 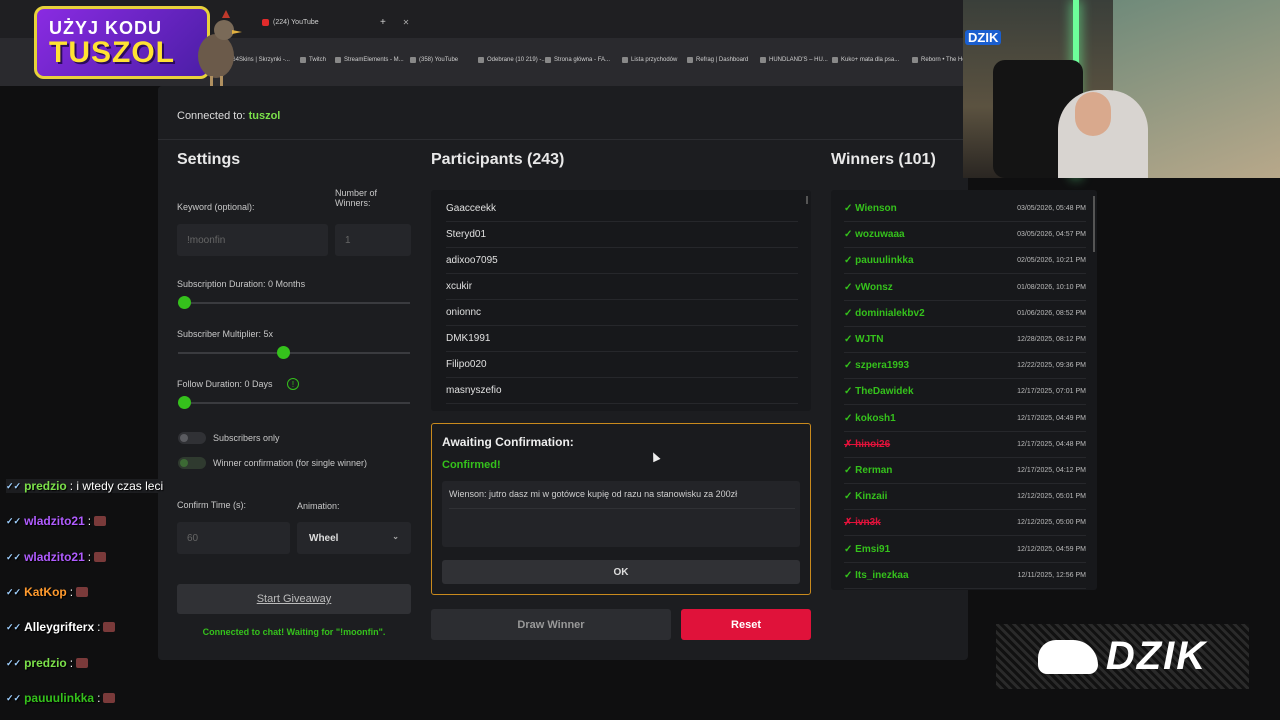 I want to click on subscriber-multiplier-handle, so click(x=283, y=352).